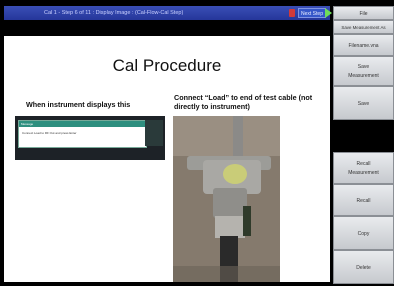 The image size is (394, 286). What do you see at coordinates (82, 124) in the screenshot?
I see `mini-dialog-header: Message` at bounding box center [82, 124].